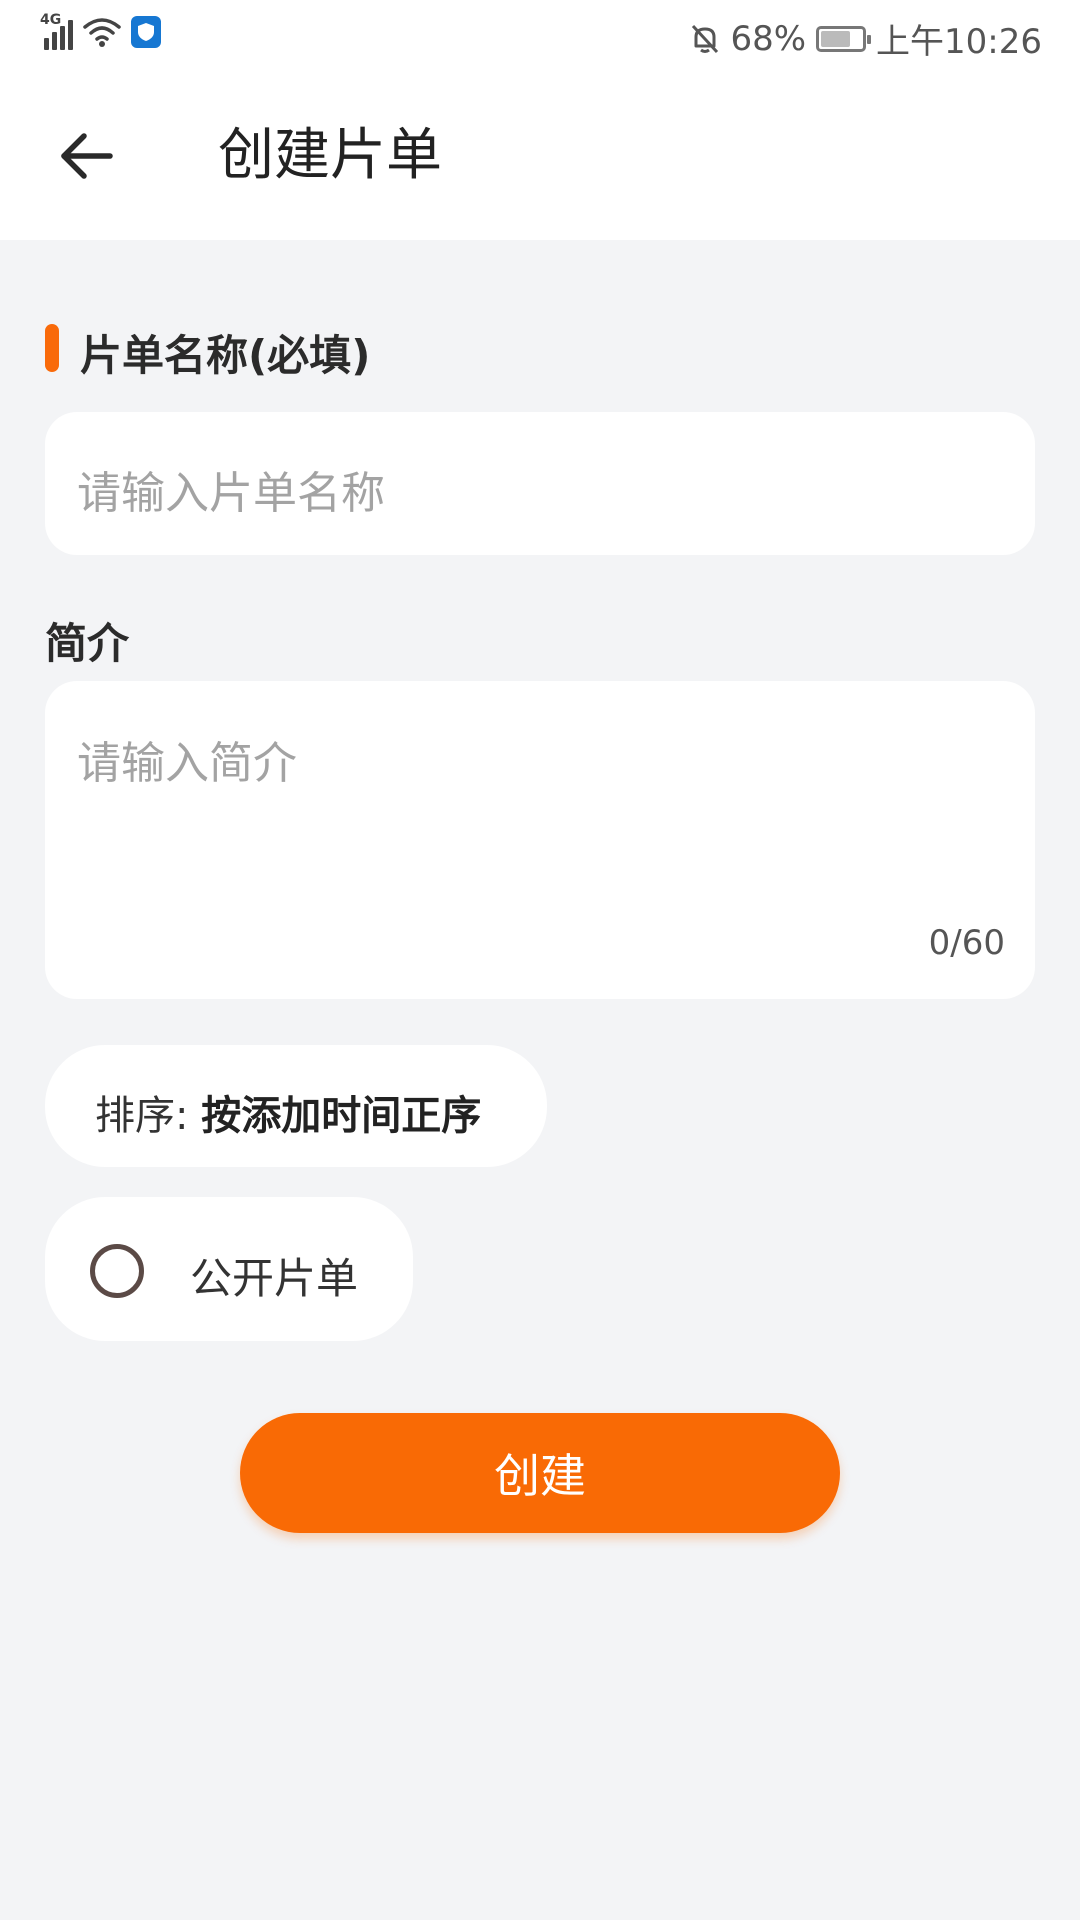 The width and height of the screenshot is (1080, 1920). I want to click on intro-label: 简介, so click(87, 643).